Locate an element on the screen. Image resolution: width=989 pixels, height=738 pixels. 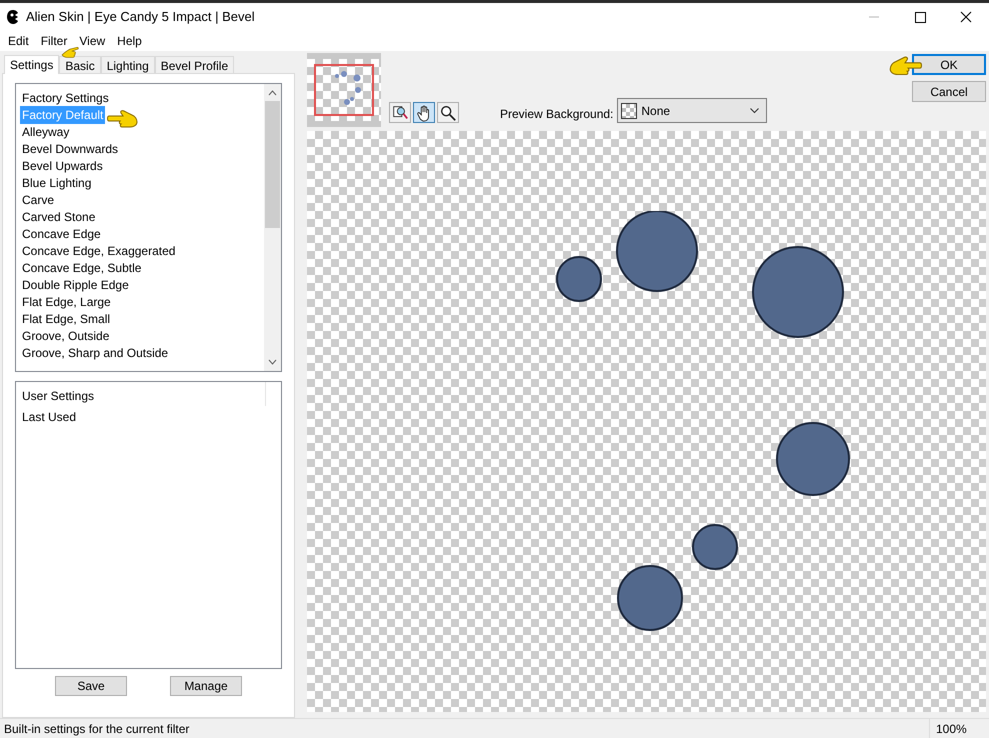
tab: Bevel Profile is located at coordinates (194, 64).